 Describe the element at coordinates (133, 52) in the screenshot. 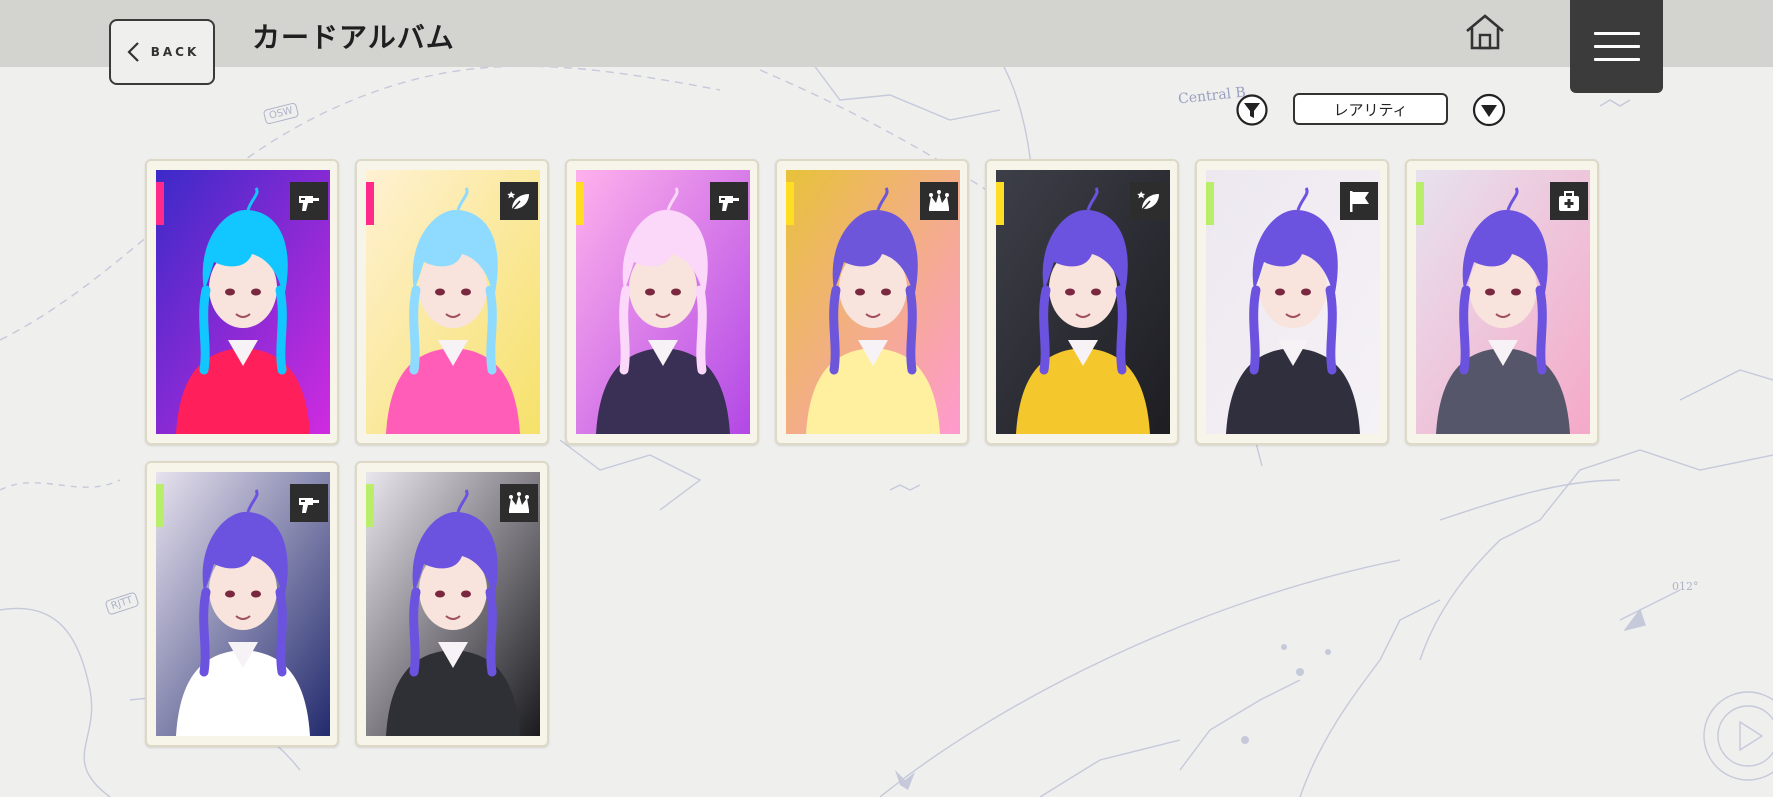

I see `chevron-left-icon` at that location.